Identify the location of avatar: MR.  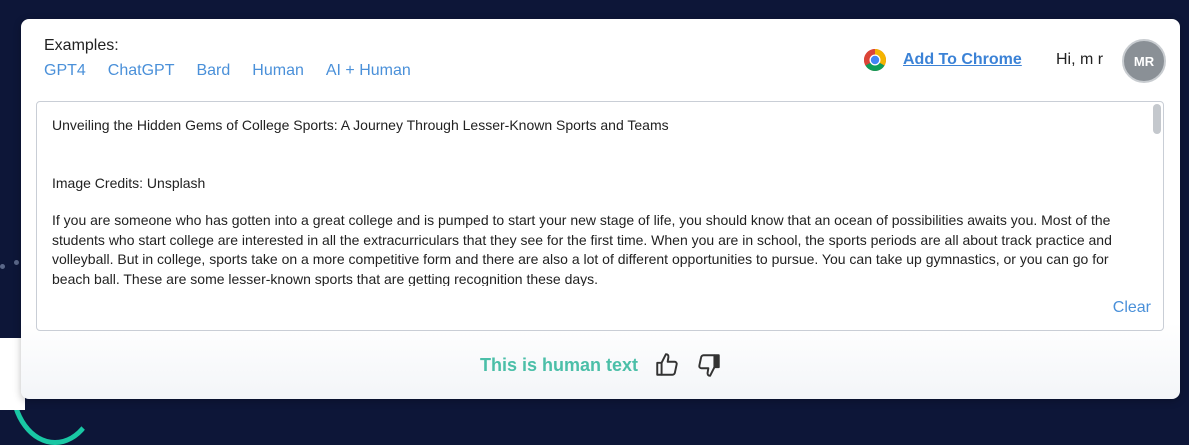
(1144, 61).